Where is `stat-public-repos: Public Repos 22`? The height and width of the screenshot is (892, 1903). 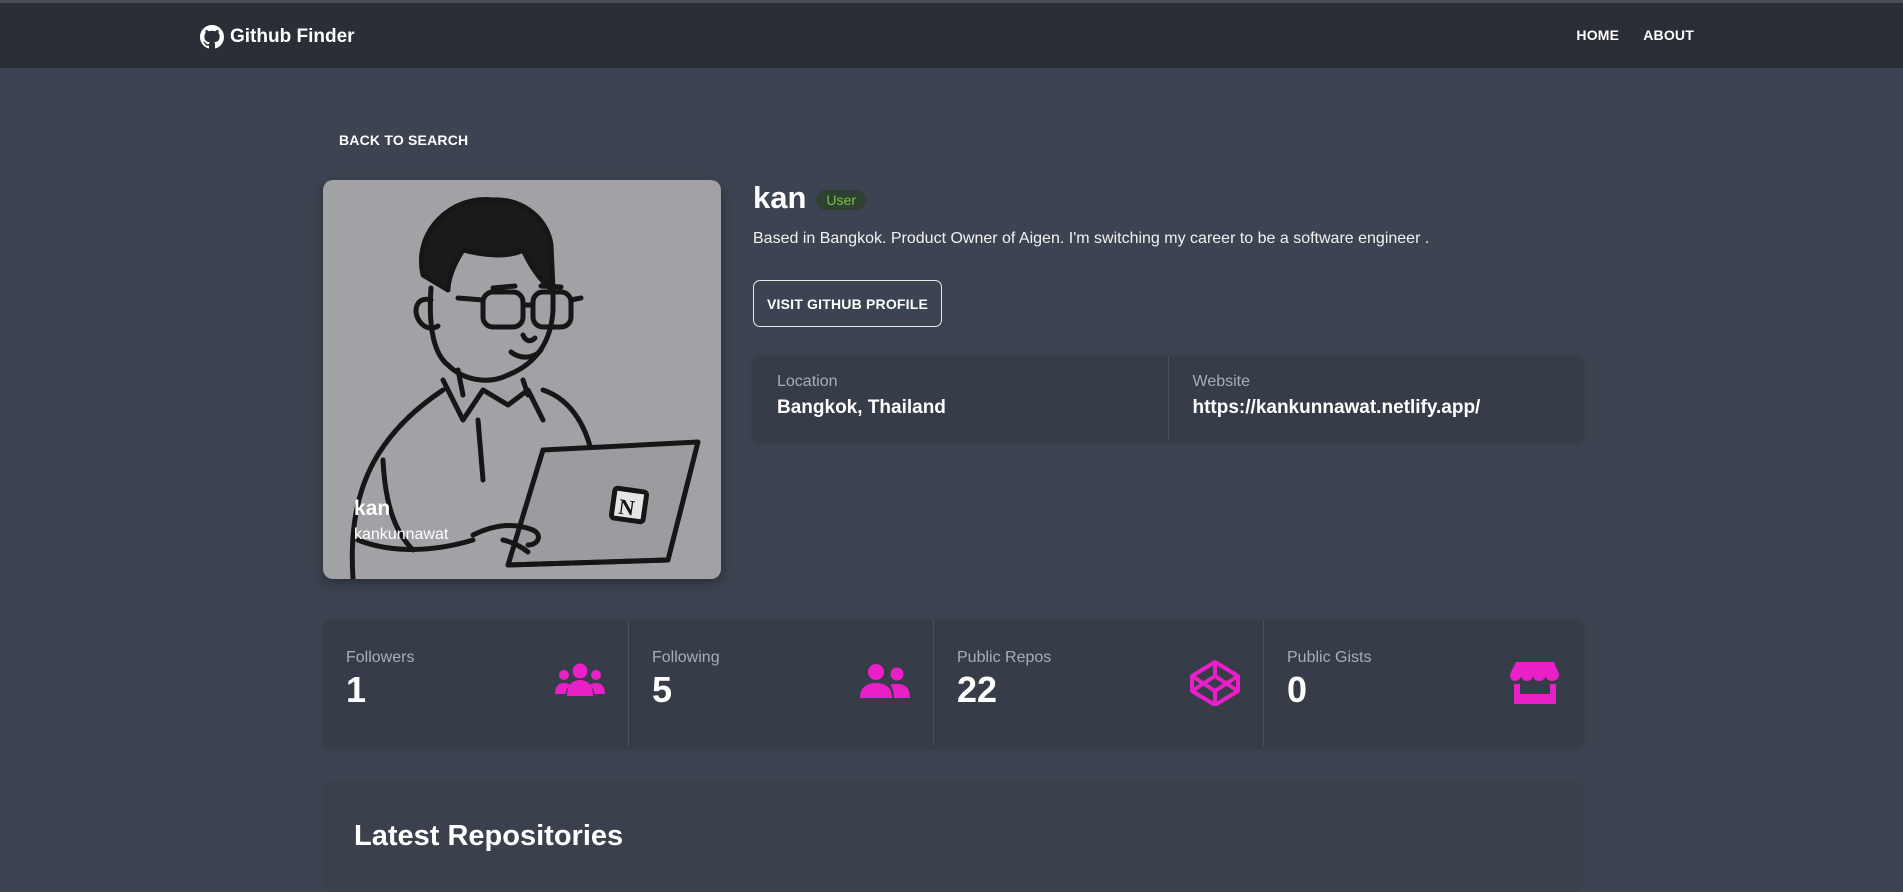
stat-public-repos: Public Repos 22 is located at coordinates (1098, 683).